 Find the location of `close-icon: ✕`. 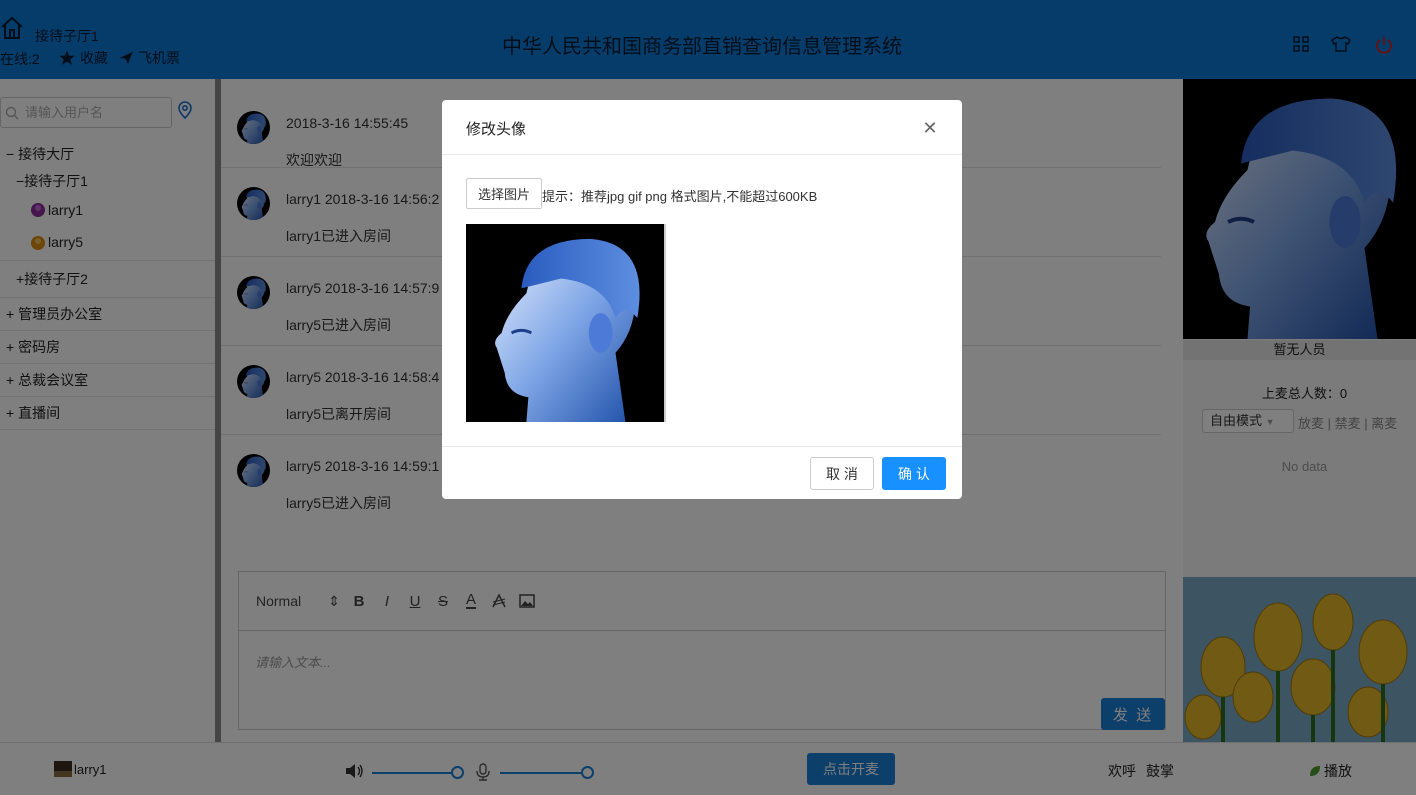

close-icon: ✕ is located at coordinates (930, 128).